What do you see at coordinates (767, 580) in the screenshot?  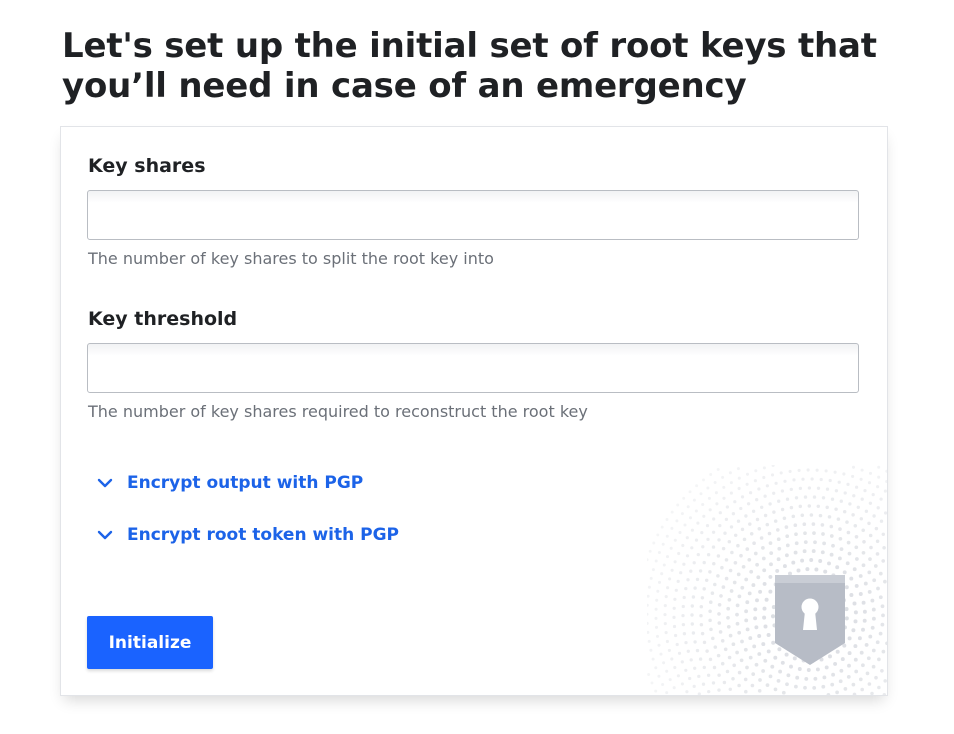 I see `keyhole-shield-icon` at bounding box center [767, 580].